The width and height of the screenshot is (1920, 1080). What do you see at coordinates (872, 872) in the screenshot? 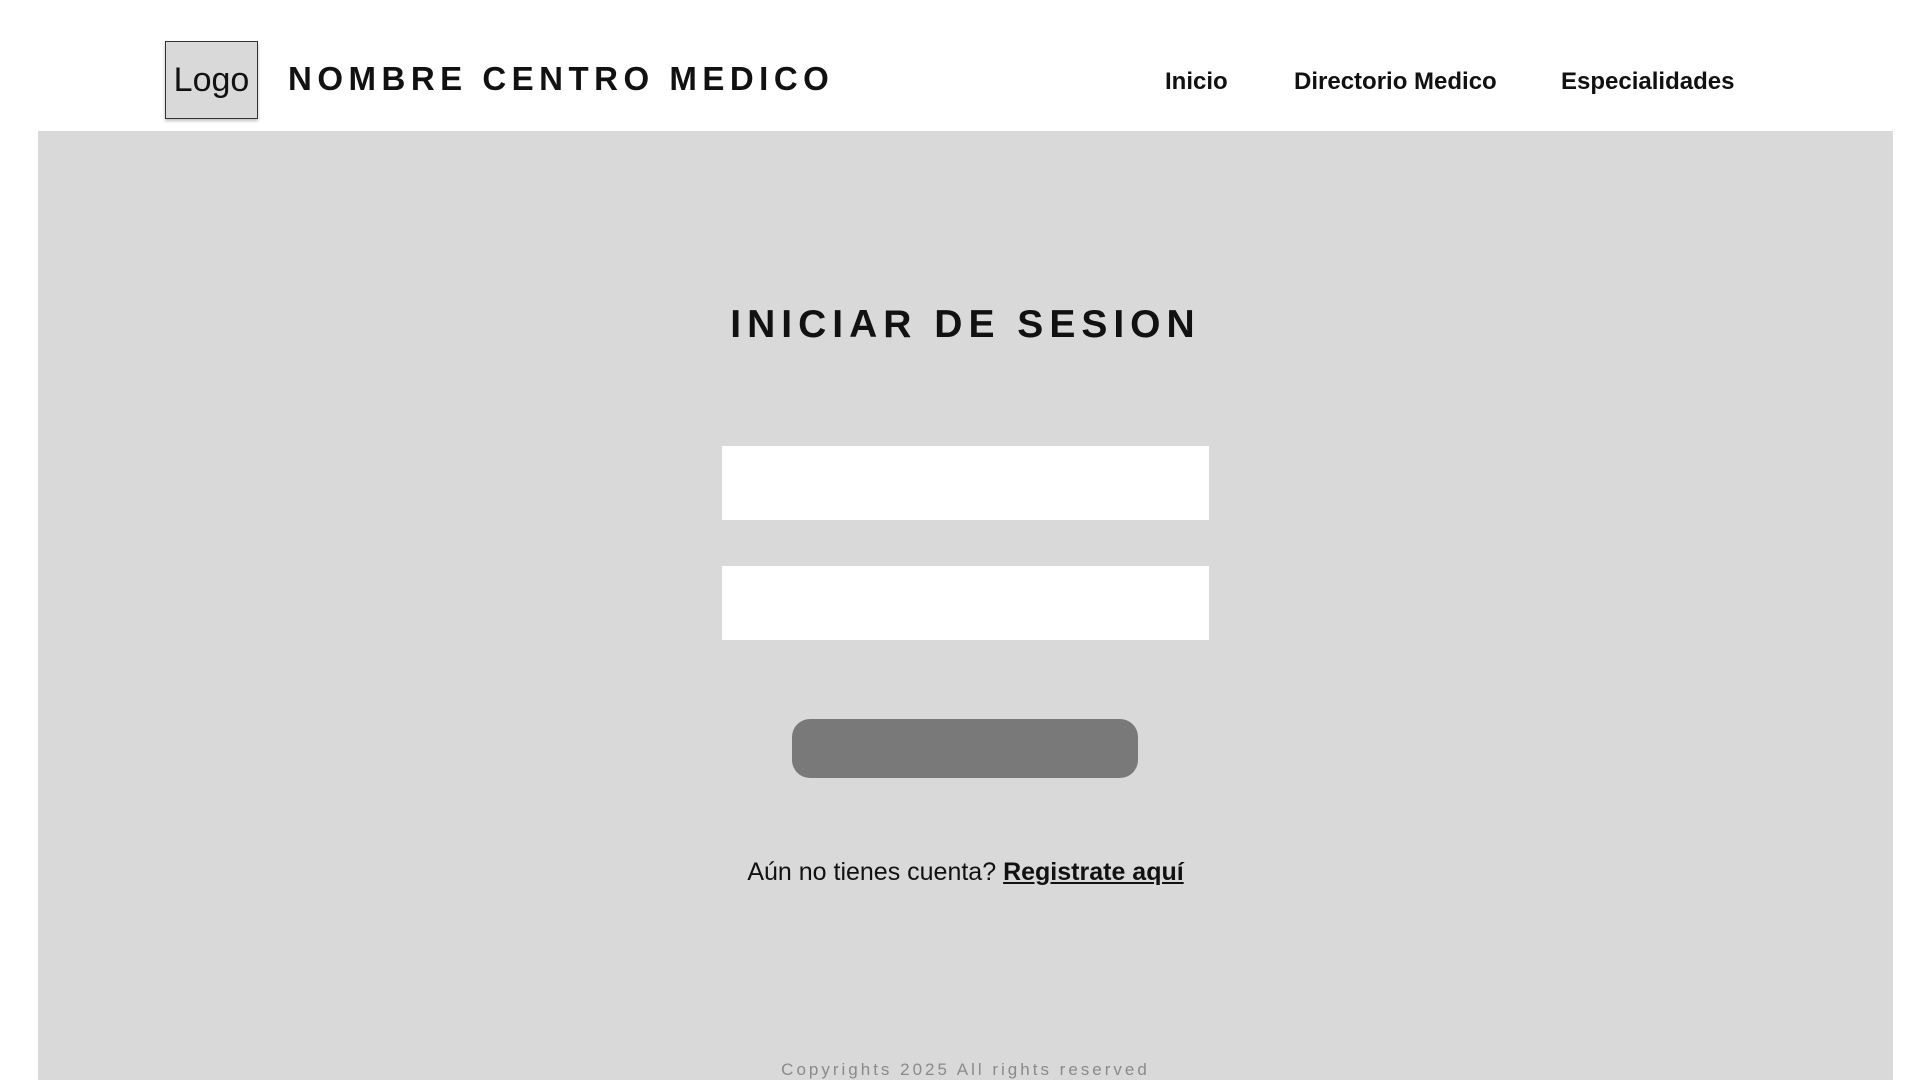
I see `register-prompt-text: Aún no tienes cuenta?` at bounding box center [872, 872].